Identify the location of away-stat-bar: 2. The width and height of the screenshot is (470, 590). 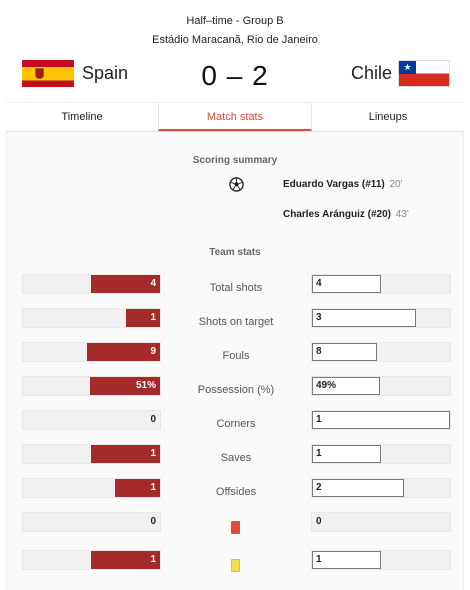
(381, 488).